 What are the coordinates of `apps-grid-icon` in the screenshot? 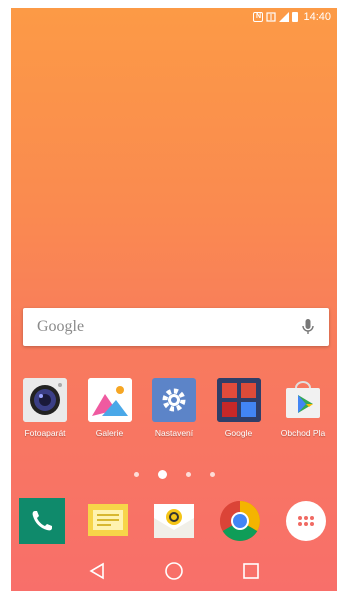 It's located at (306, 521).